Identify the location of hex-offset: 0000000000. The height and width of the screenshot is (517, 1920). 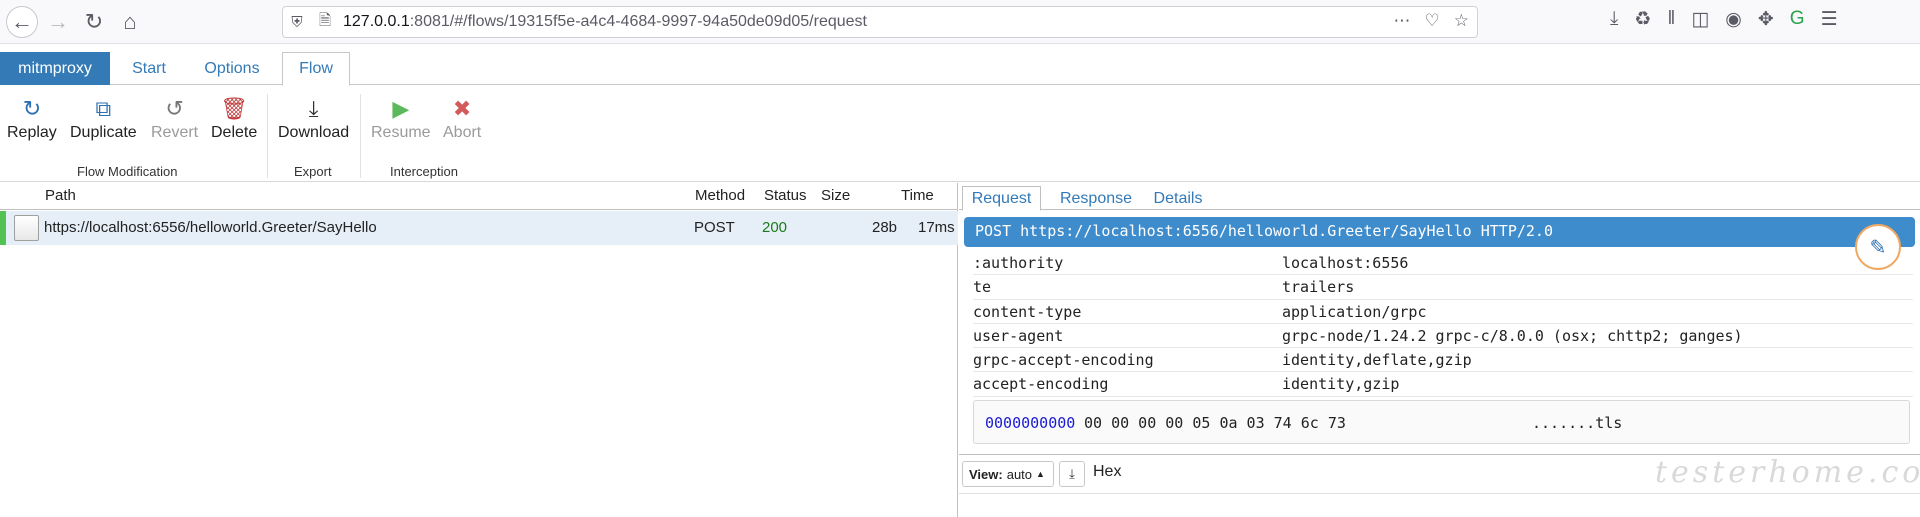
(1030, 423).